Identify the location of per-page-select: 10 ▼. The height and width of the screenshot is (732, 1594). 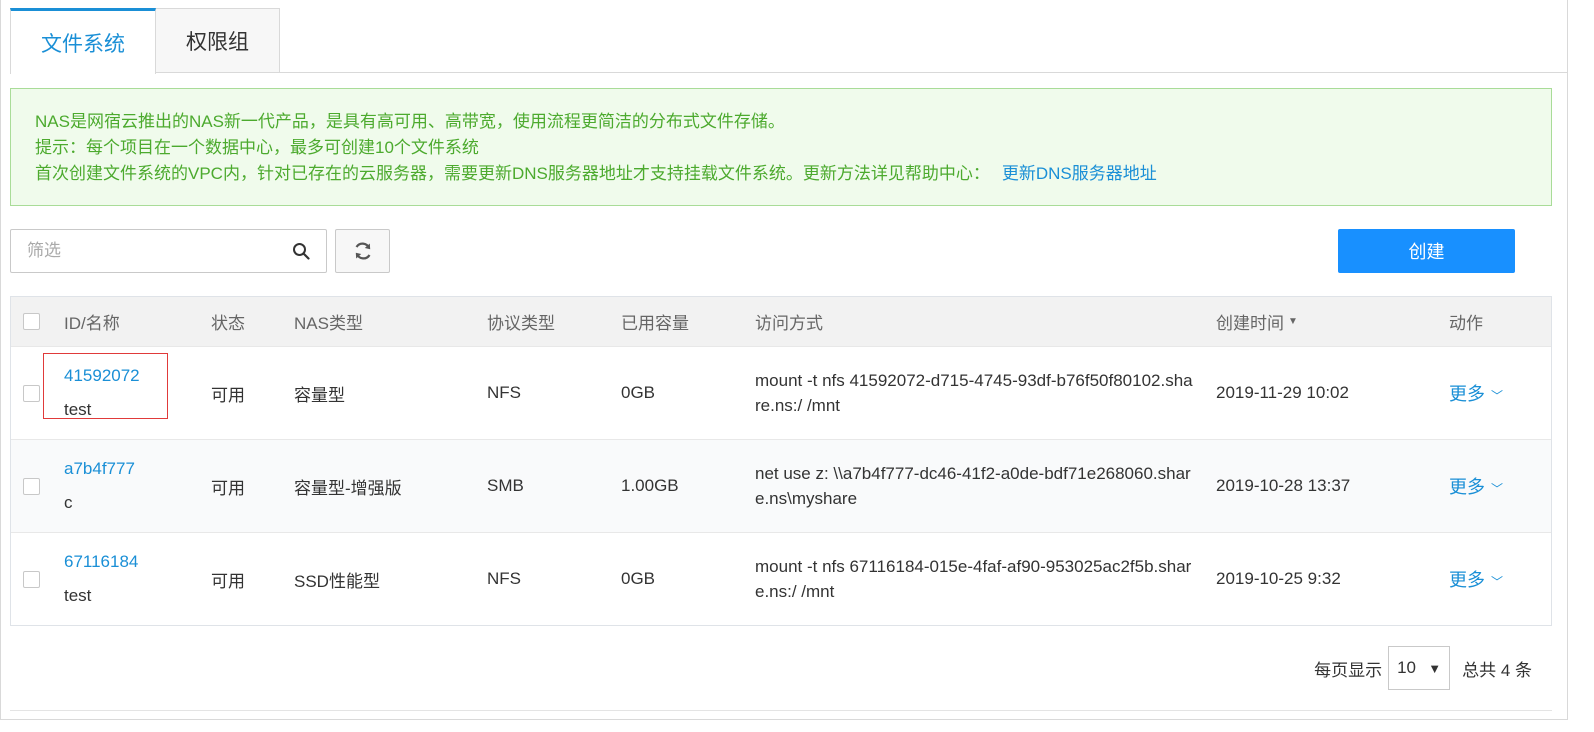
(1419, 668).